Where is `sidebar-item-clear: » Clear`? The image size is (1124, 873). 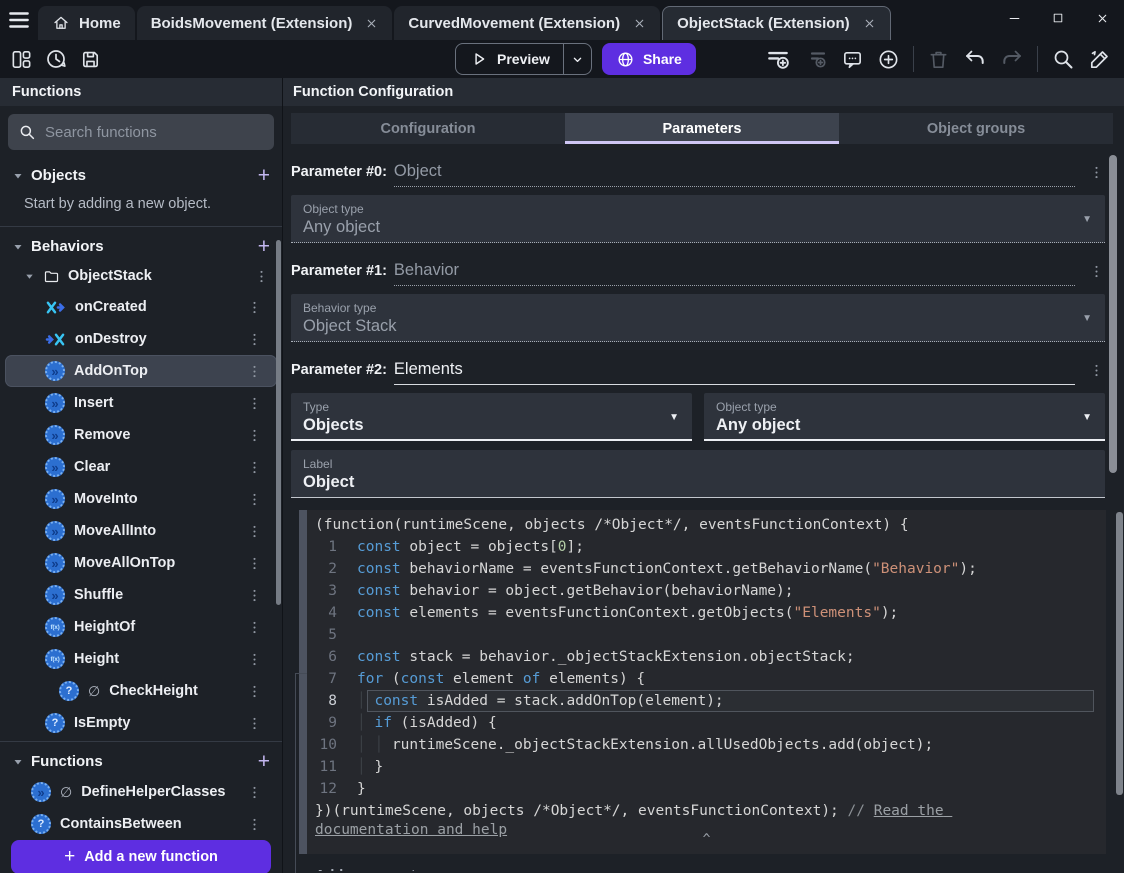 sidebar-item-clear: » Clear is located at coordinates (141, 467).